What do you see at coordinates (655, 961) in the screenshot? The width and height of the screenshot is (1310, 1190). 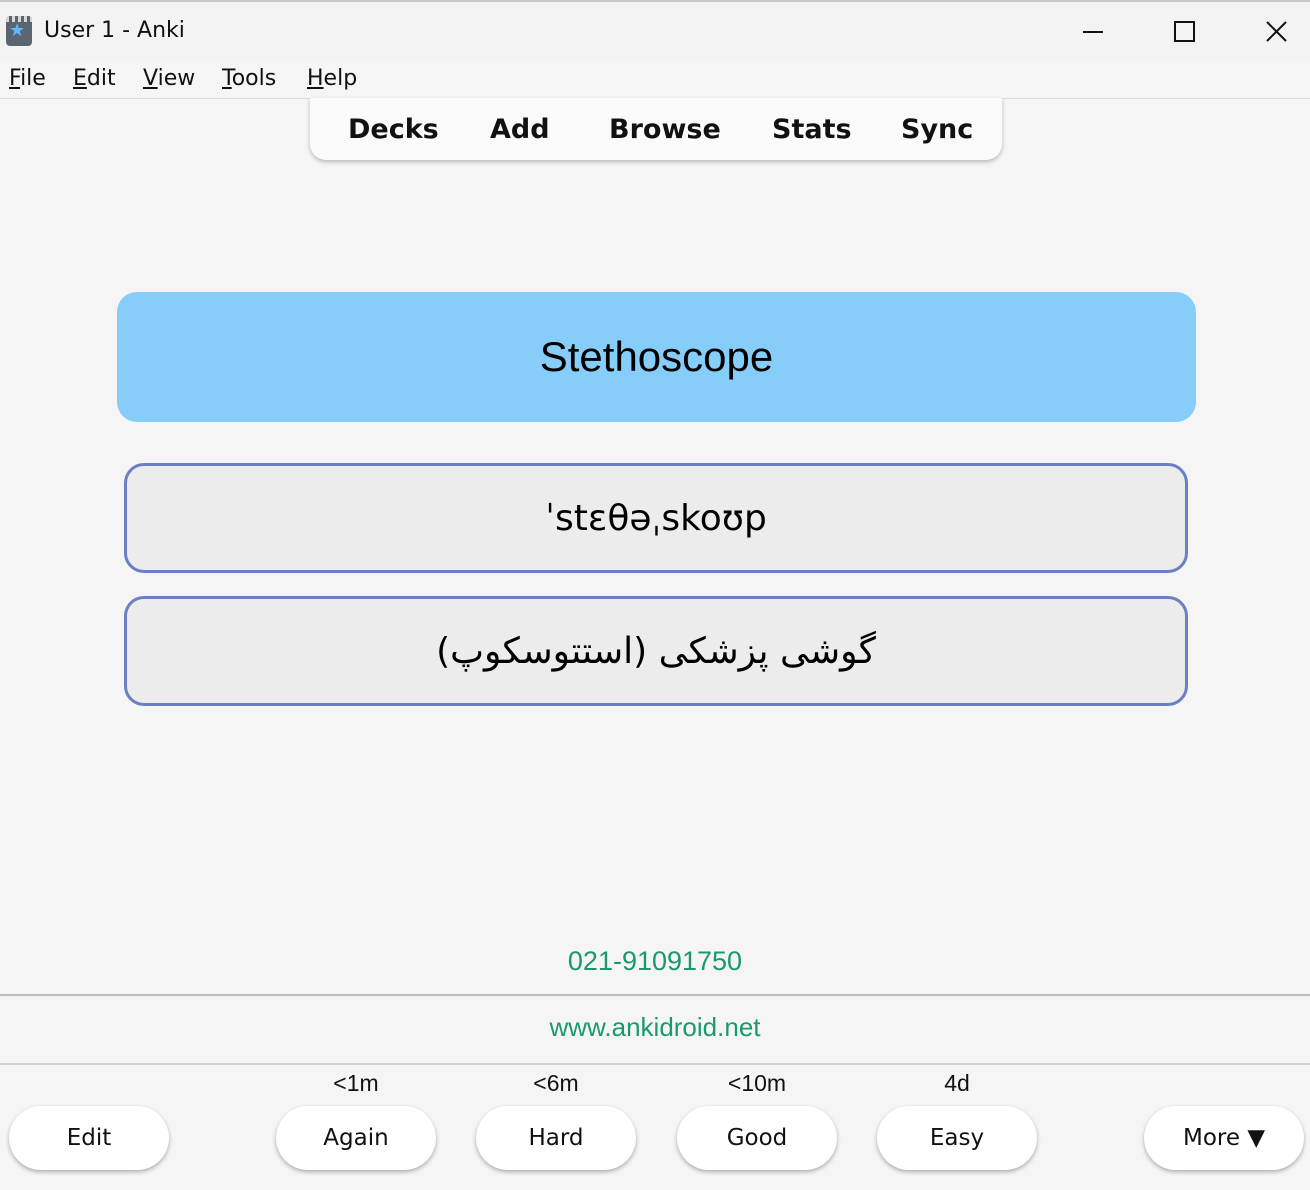 I see `phone-number: 021-91091750` at bounding box center [655, 961].